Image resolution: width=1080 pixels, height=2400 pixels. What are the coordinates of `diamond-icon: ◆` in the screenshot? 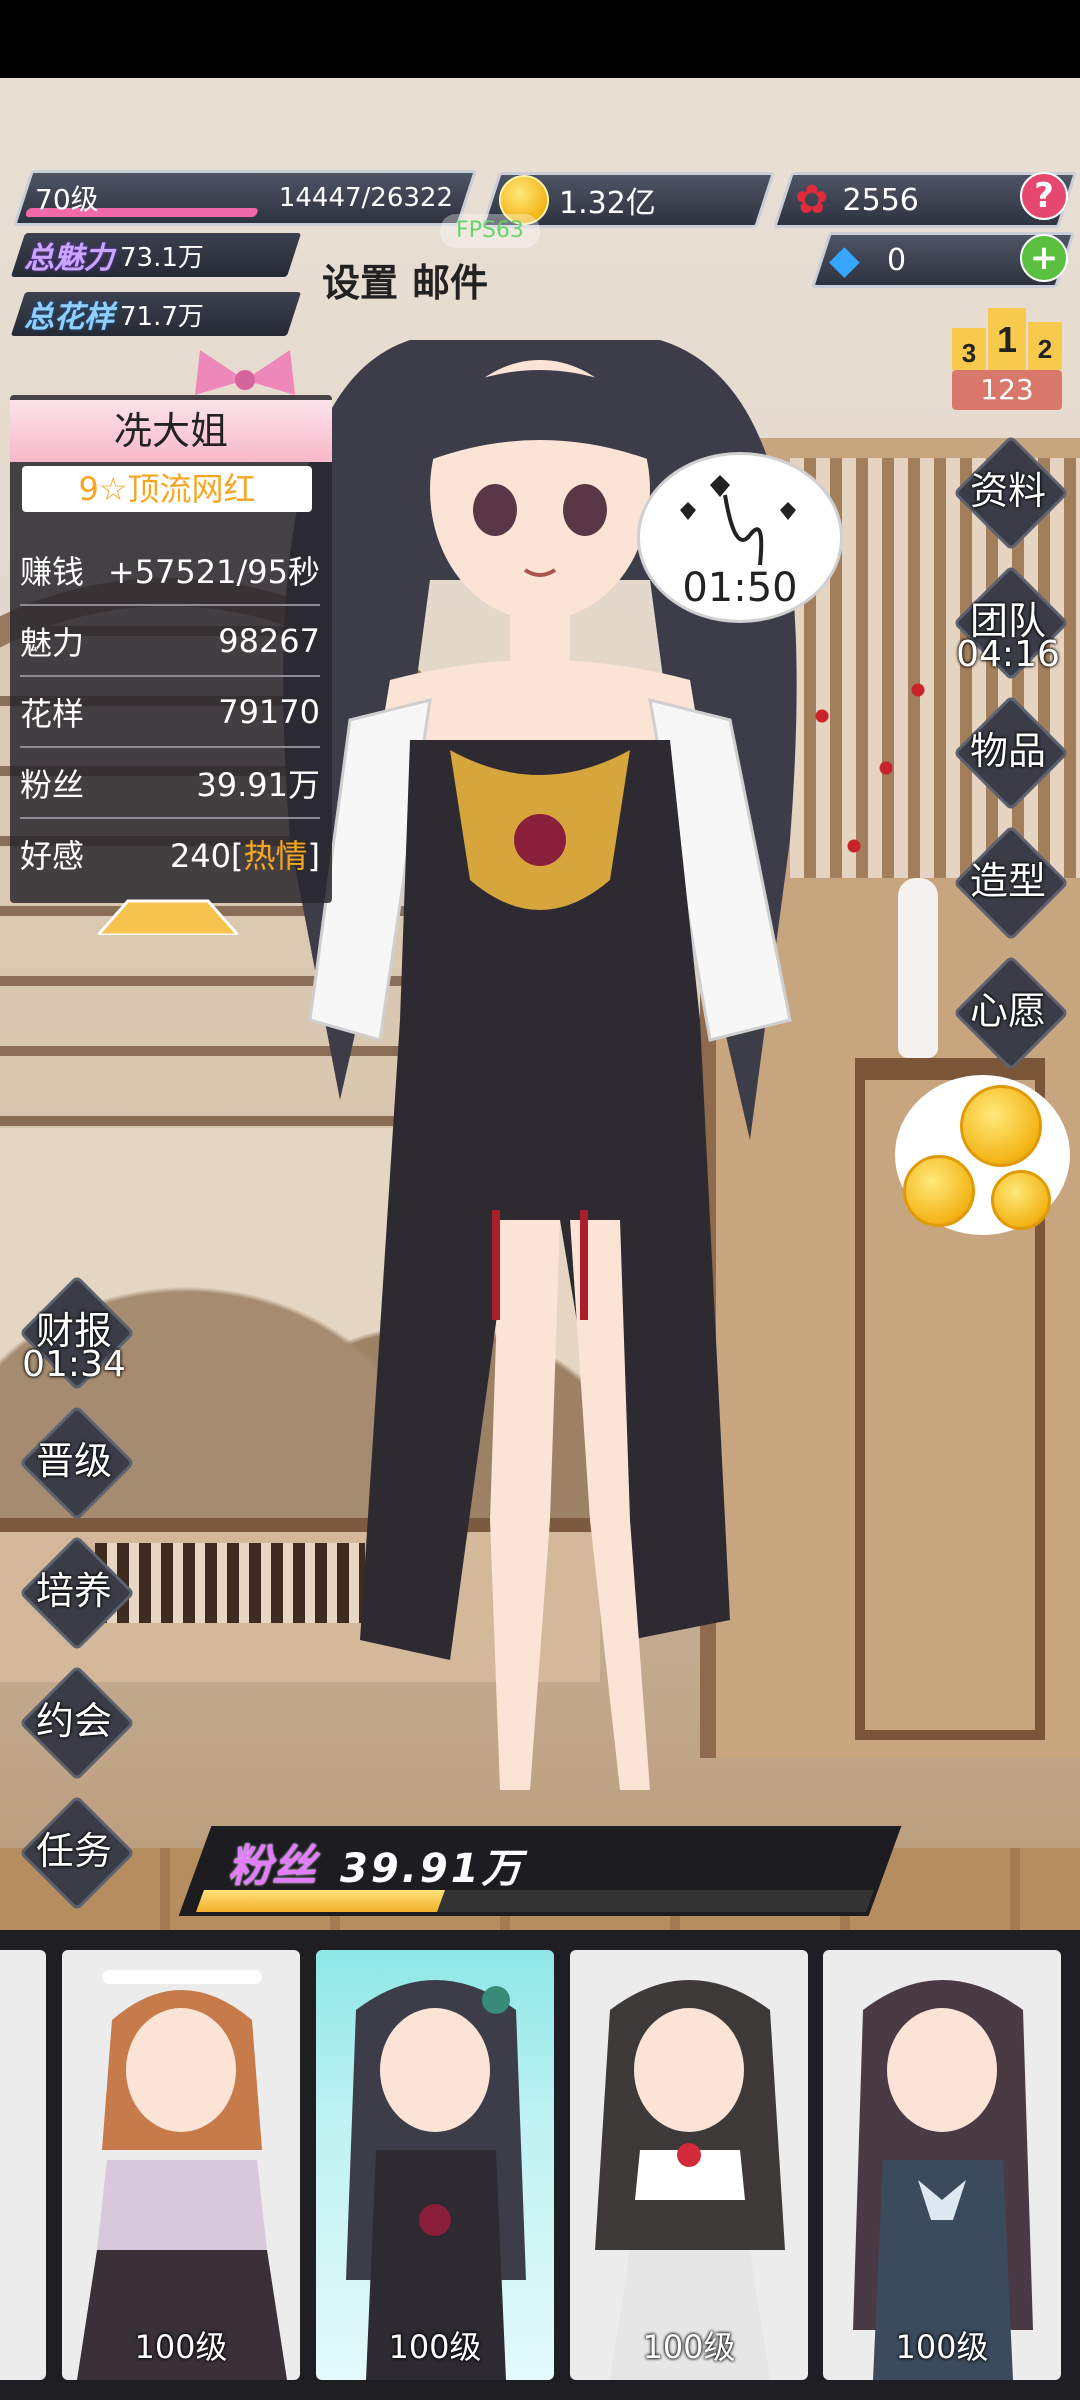 It's located at (844, 260).